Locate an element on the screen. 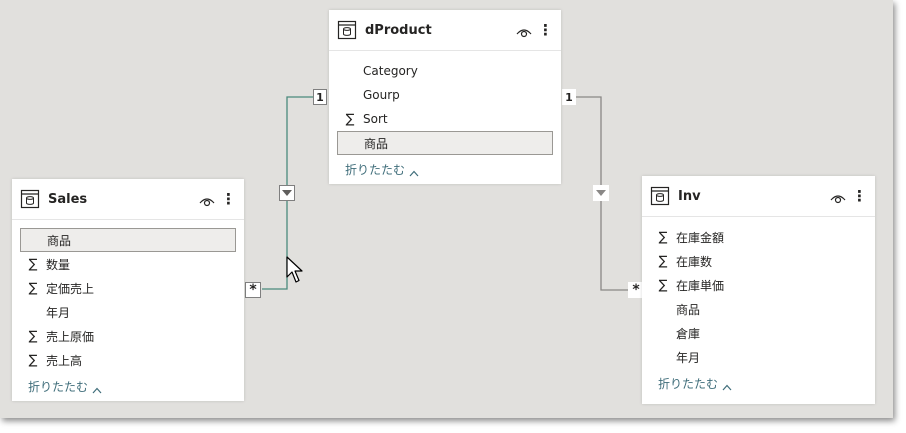 This screenshot has height=433, width=906. field-list: ∑ 在庫金額 ∑ 在庫数 ∑ 在庫単価 商品 倉庫 年月 is located at coordinates (758, 293).